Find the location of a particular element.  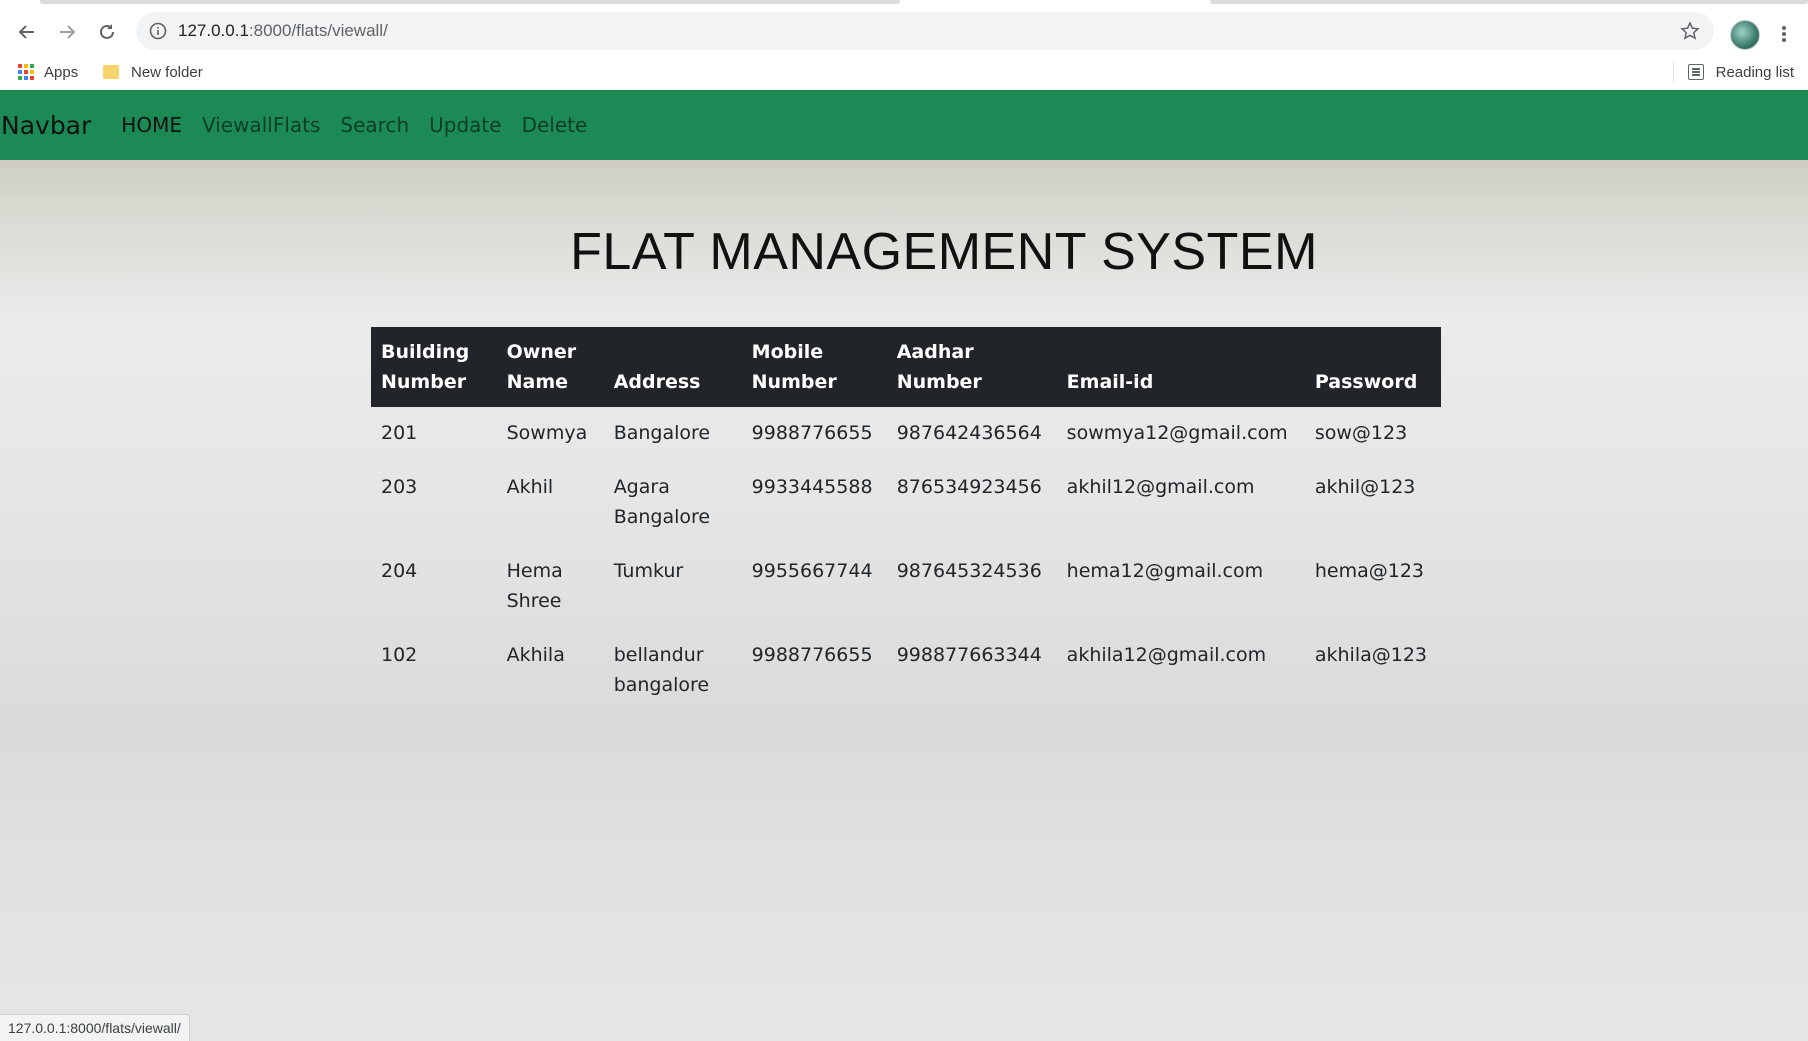

header-text: Owner is located at coordinates (541, 352).